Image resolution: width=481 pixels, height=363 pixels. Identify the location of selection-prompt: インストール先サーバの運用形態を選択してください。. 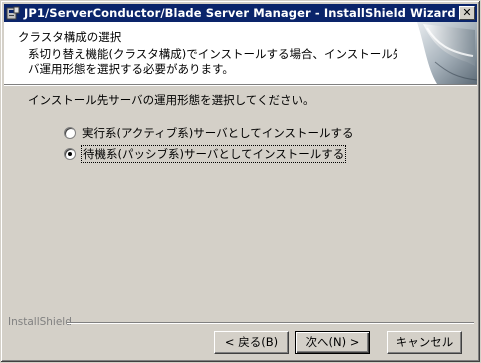
(171, 100).